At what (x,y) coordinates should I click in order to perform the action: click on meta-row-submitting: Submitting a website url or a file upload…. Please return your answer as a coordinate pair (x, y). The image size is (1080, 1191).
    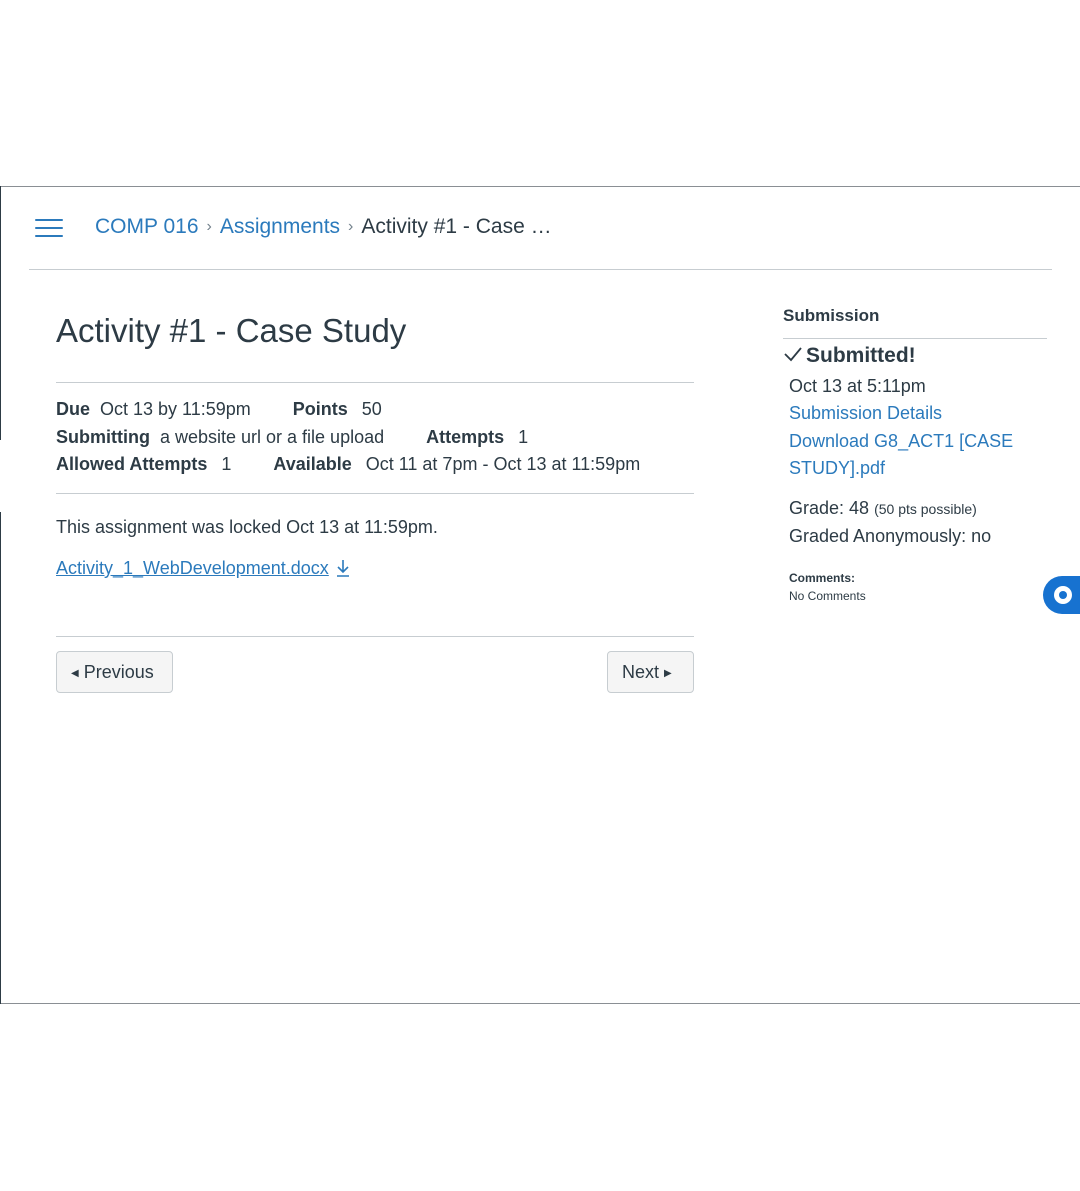
    Looking at the image, I should click on (292, 437).